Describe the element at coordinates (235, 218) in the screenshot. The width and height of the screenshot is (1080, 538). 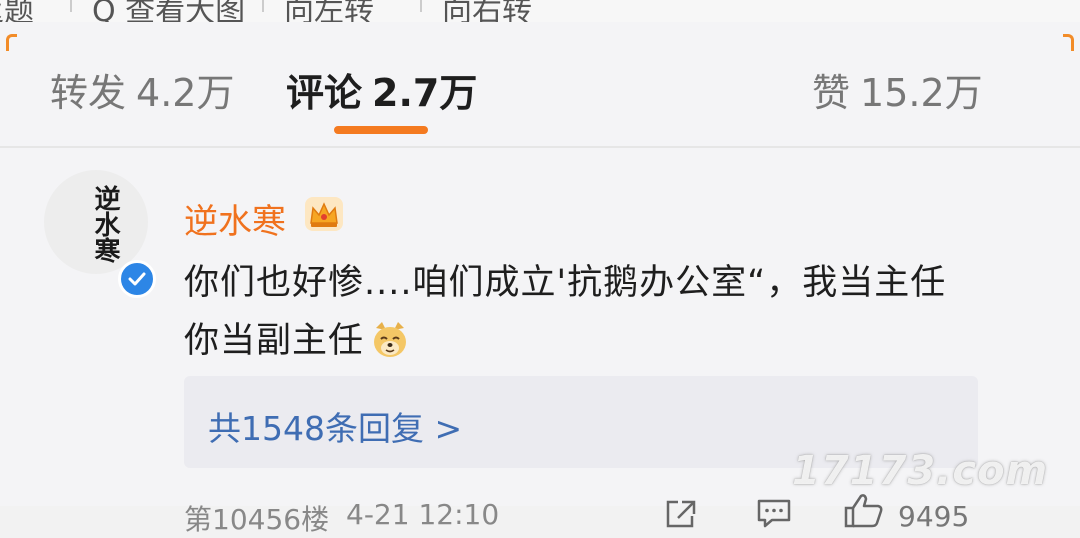
I see `username: 逆水寒` at that location.